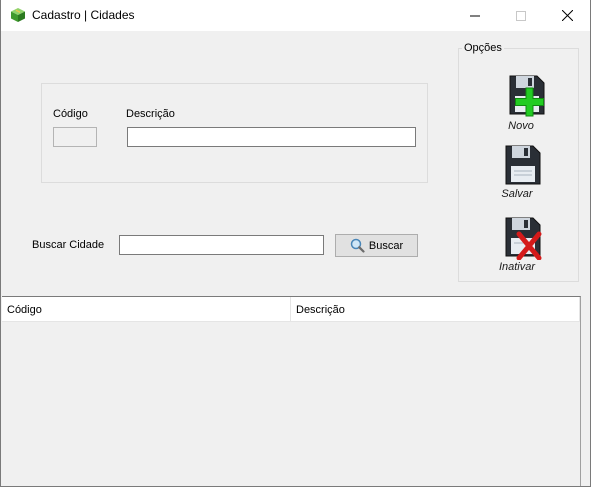 Image resolution: width=591 pixels, height=487 pixels. I want to click on maximize-button, so click(521, 15).